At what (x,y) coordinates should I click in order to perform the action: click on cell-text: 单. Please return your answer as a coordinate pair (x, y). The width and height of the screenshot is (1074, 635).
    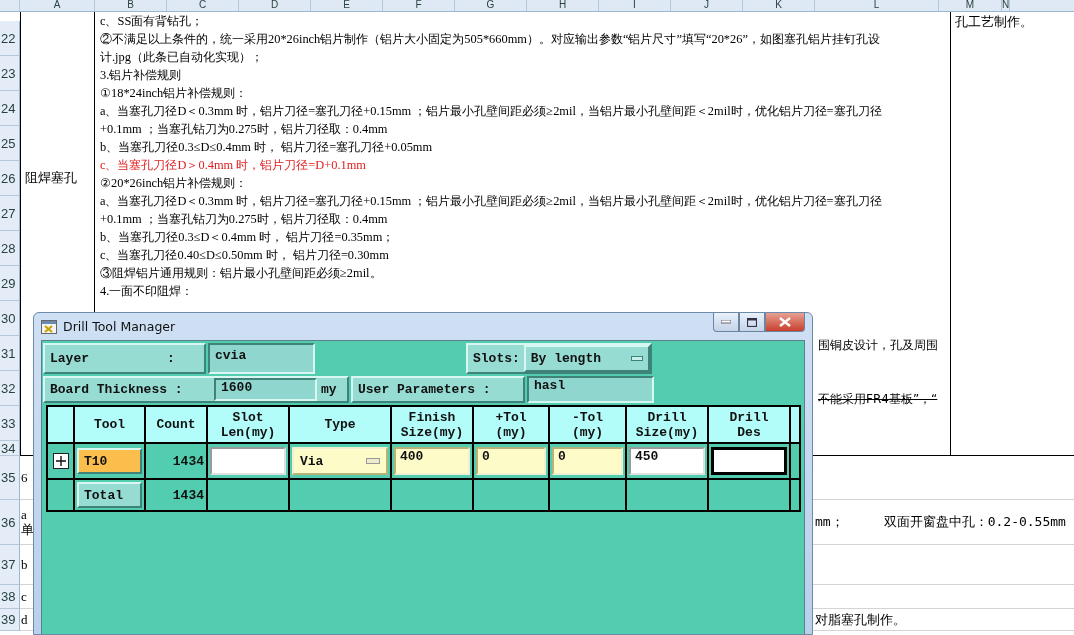
    Looking at the image, I should click on (28, 529).